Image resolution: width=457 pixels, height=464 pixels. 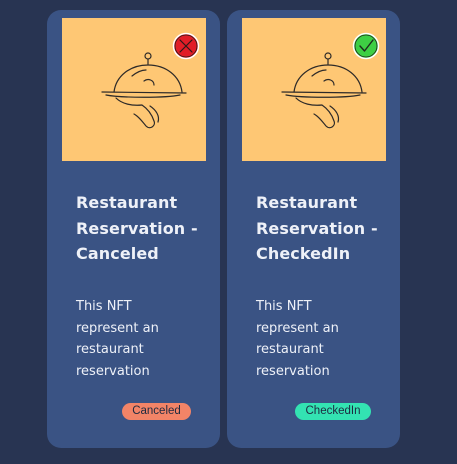 What do you see at coordinates (317, 228) in the screenshot?
I see `card-title: Restaurant Reservation - CheckedIn` at bounding box center [317, 228].